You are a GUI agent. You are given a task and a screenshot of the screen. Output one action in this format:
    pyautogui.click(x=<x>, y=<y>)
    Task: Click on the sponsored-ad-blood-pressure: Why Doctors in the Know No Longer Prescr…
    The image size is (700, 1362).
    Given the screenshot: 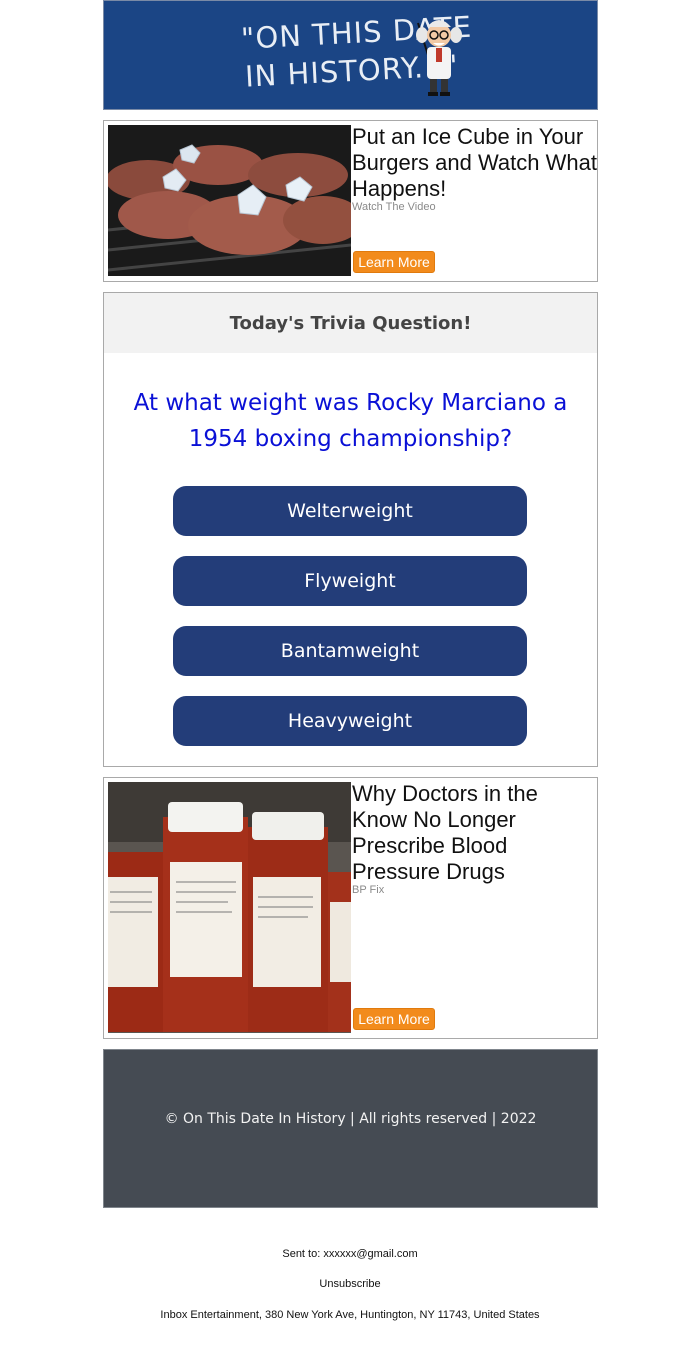 What is the action you would take?
    pyautogui.click(x=350, y=908)
    